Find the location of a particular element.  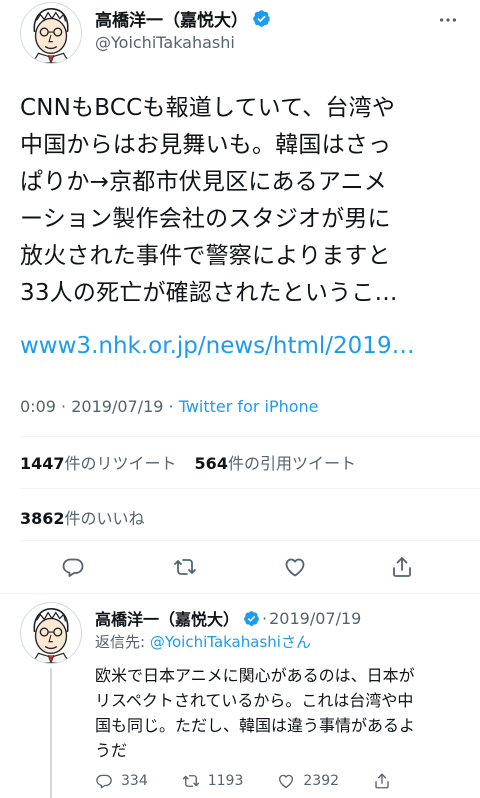

reply-text-line: 欧米で日本アニメに関心があるのは、日本が is located at coordinates (255, 675).